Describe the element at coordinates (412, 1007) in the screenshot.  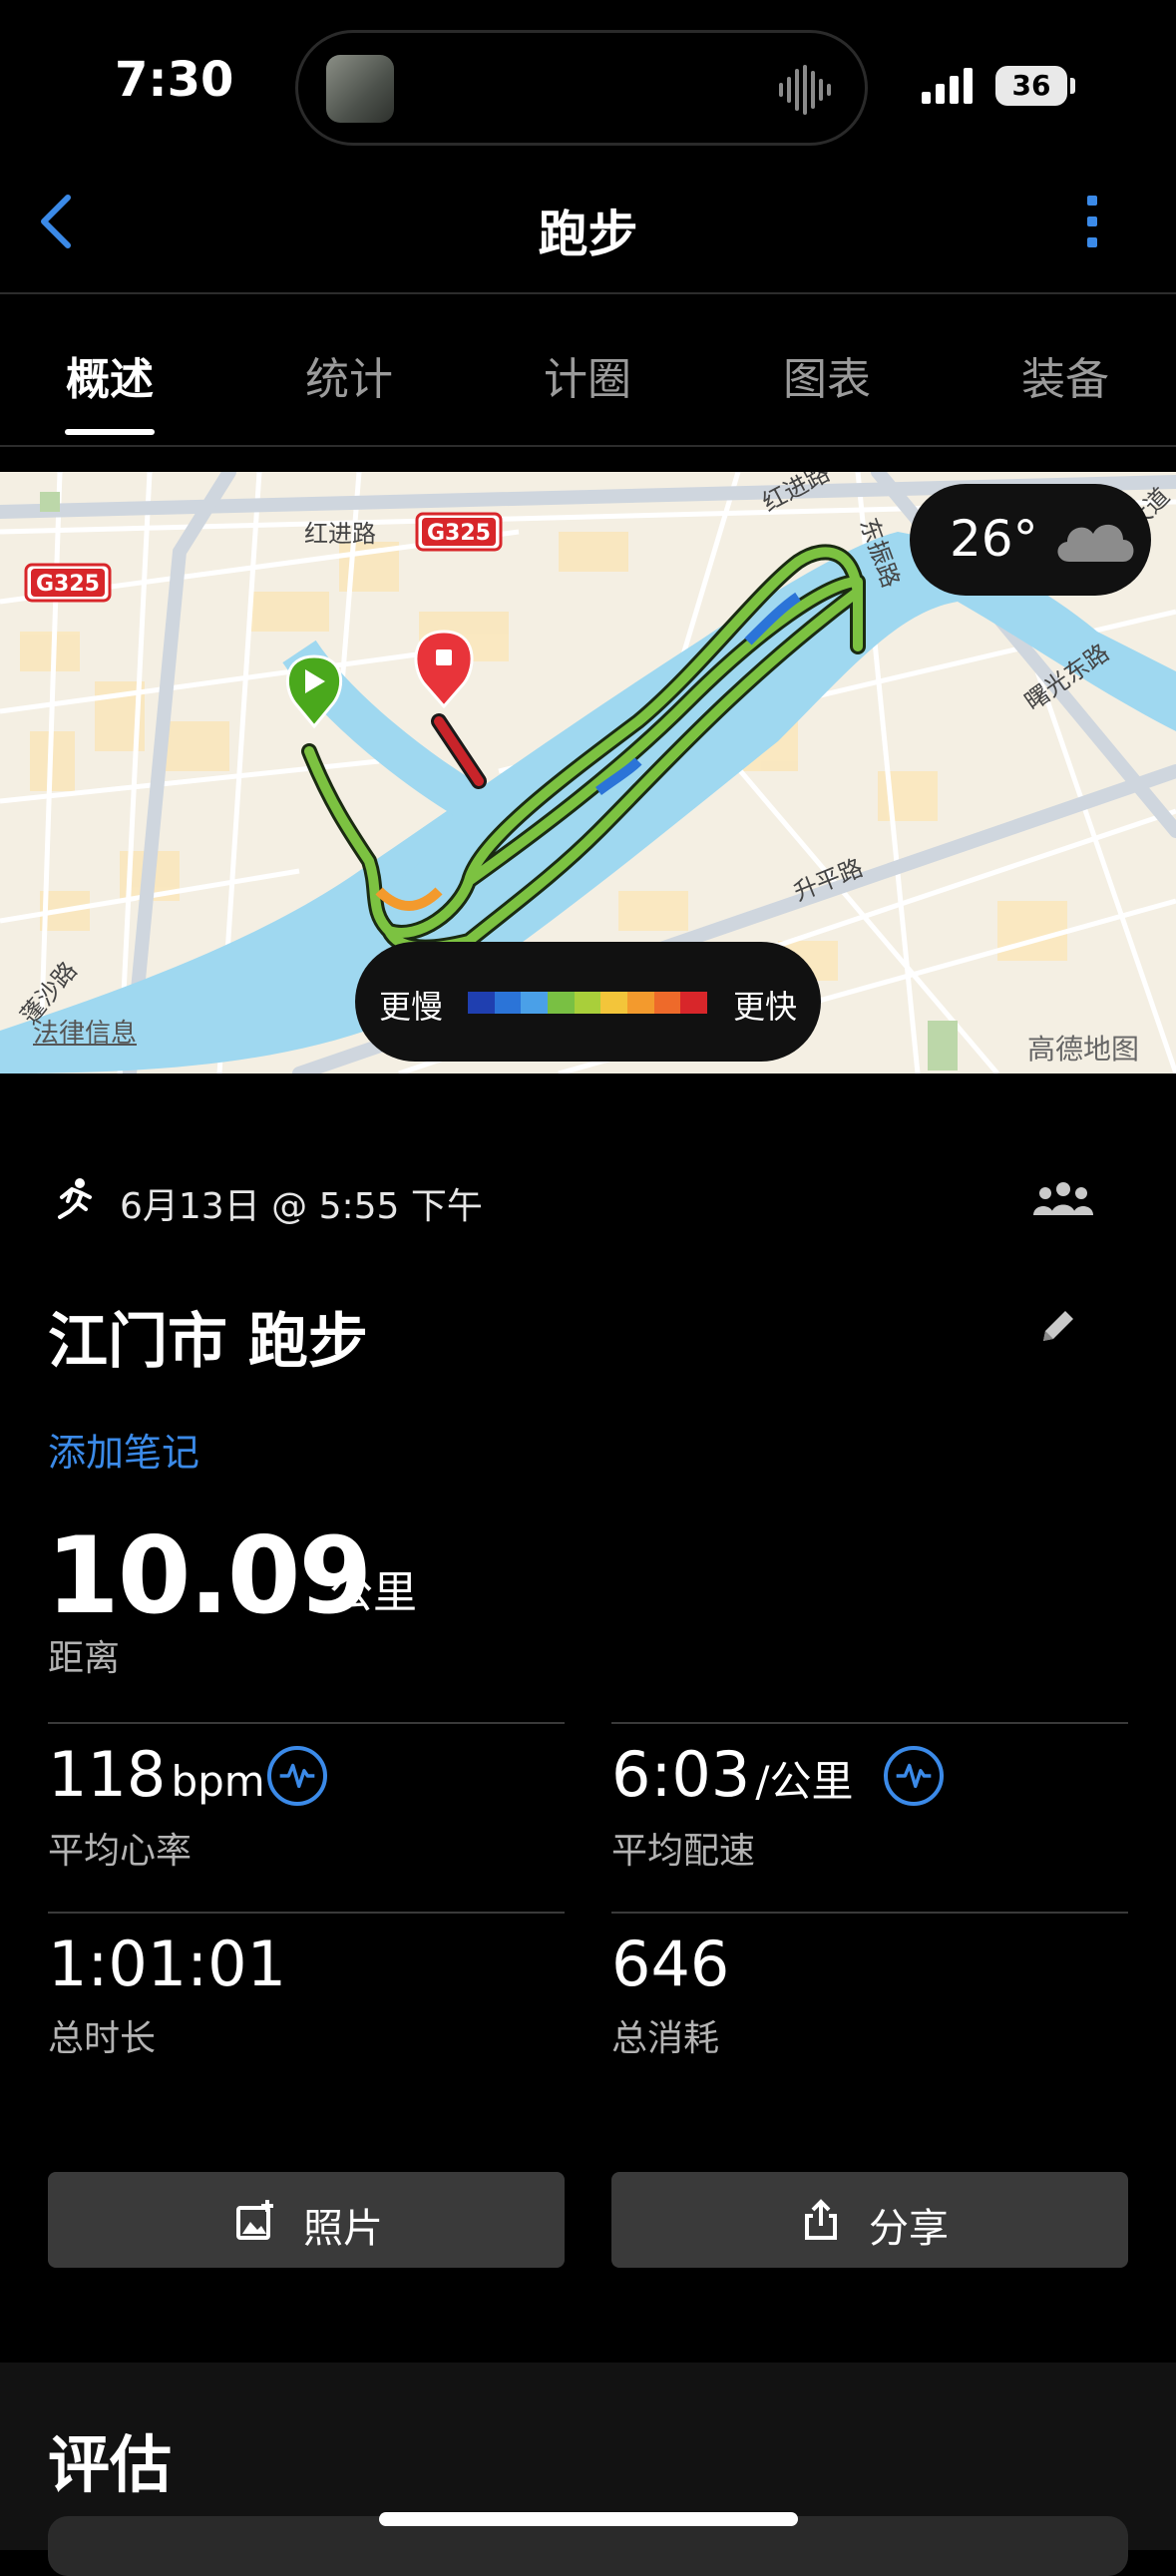
I see `legend-slower-label: 更慢` at that location.